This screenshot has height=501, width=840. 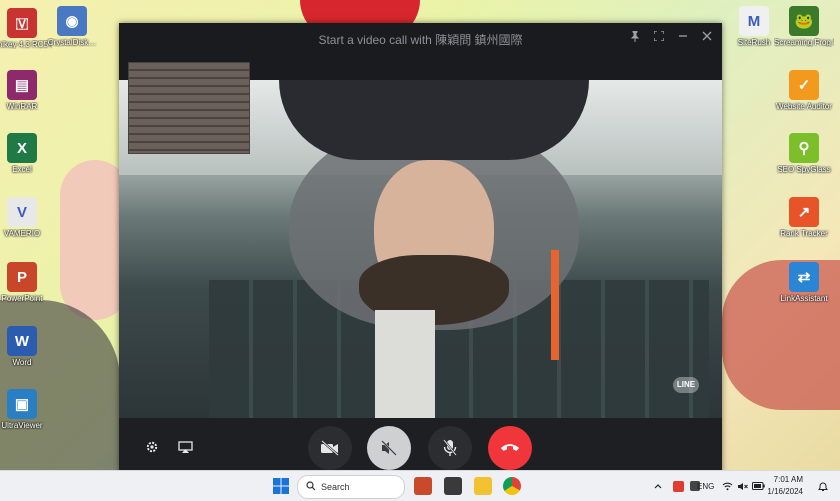 What do you see at coordinates (22, 169) in the screenshot?
I see `desktop-icon-label: Excel` at bounding box center [22, 169].